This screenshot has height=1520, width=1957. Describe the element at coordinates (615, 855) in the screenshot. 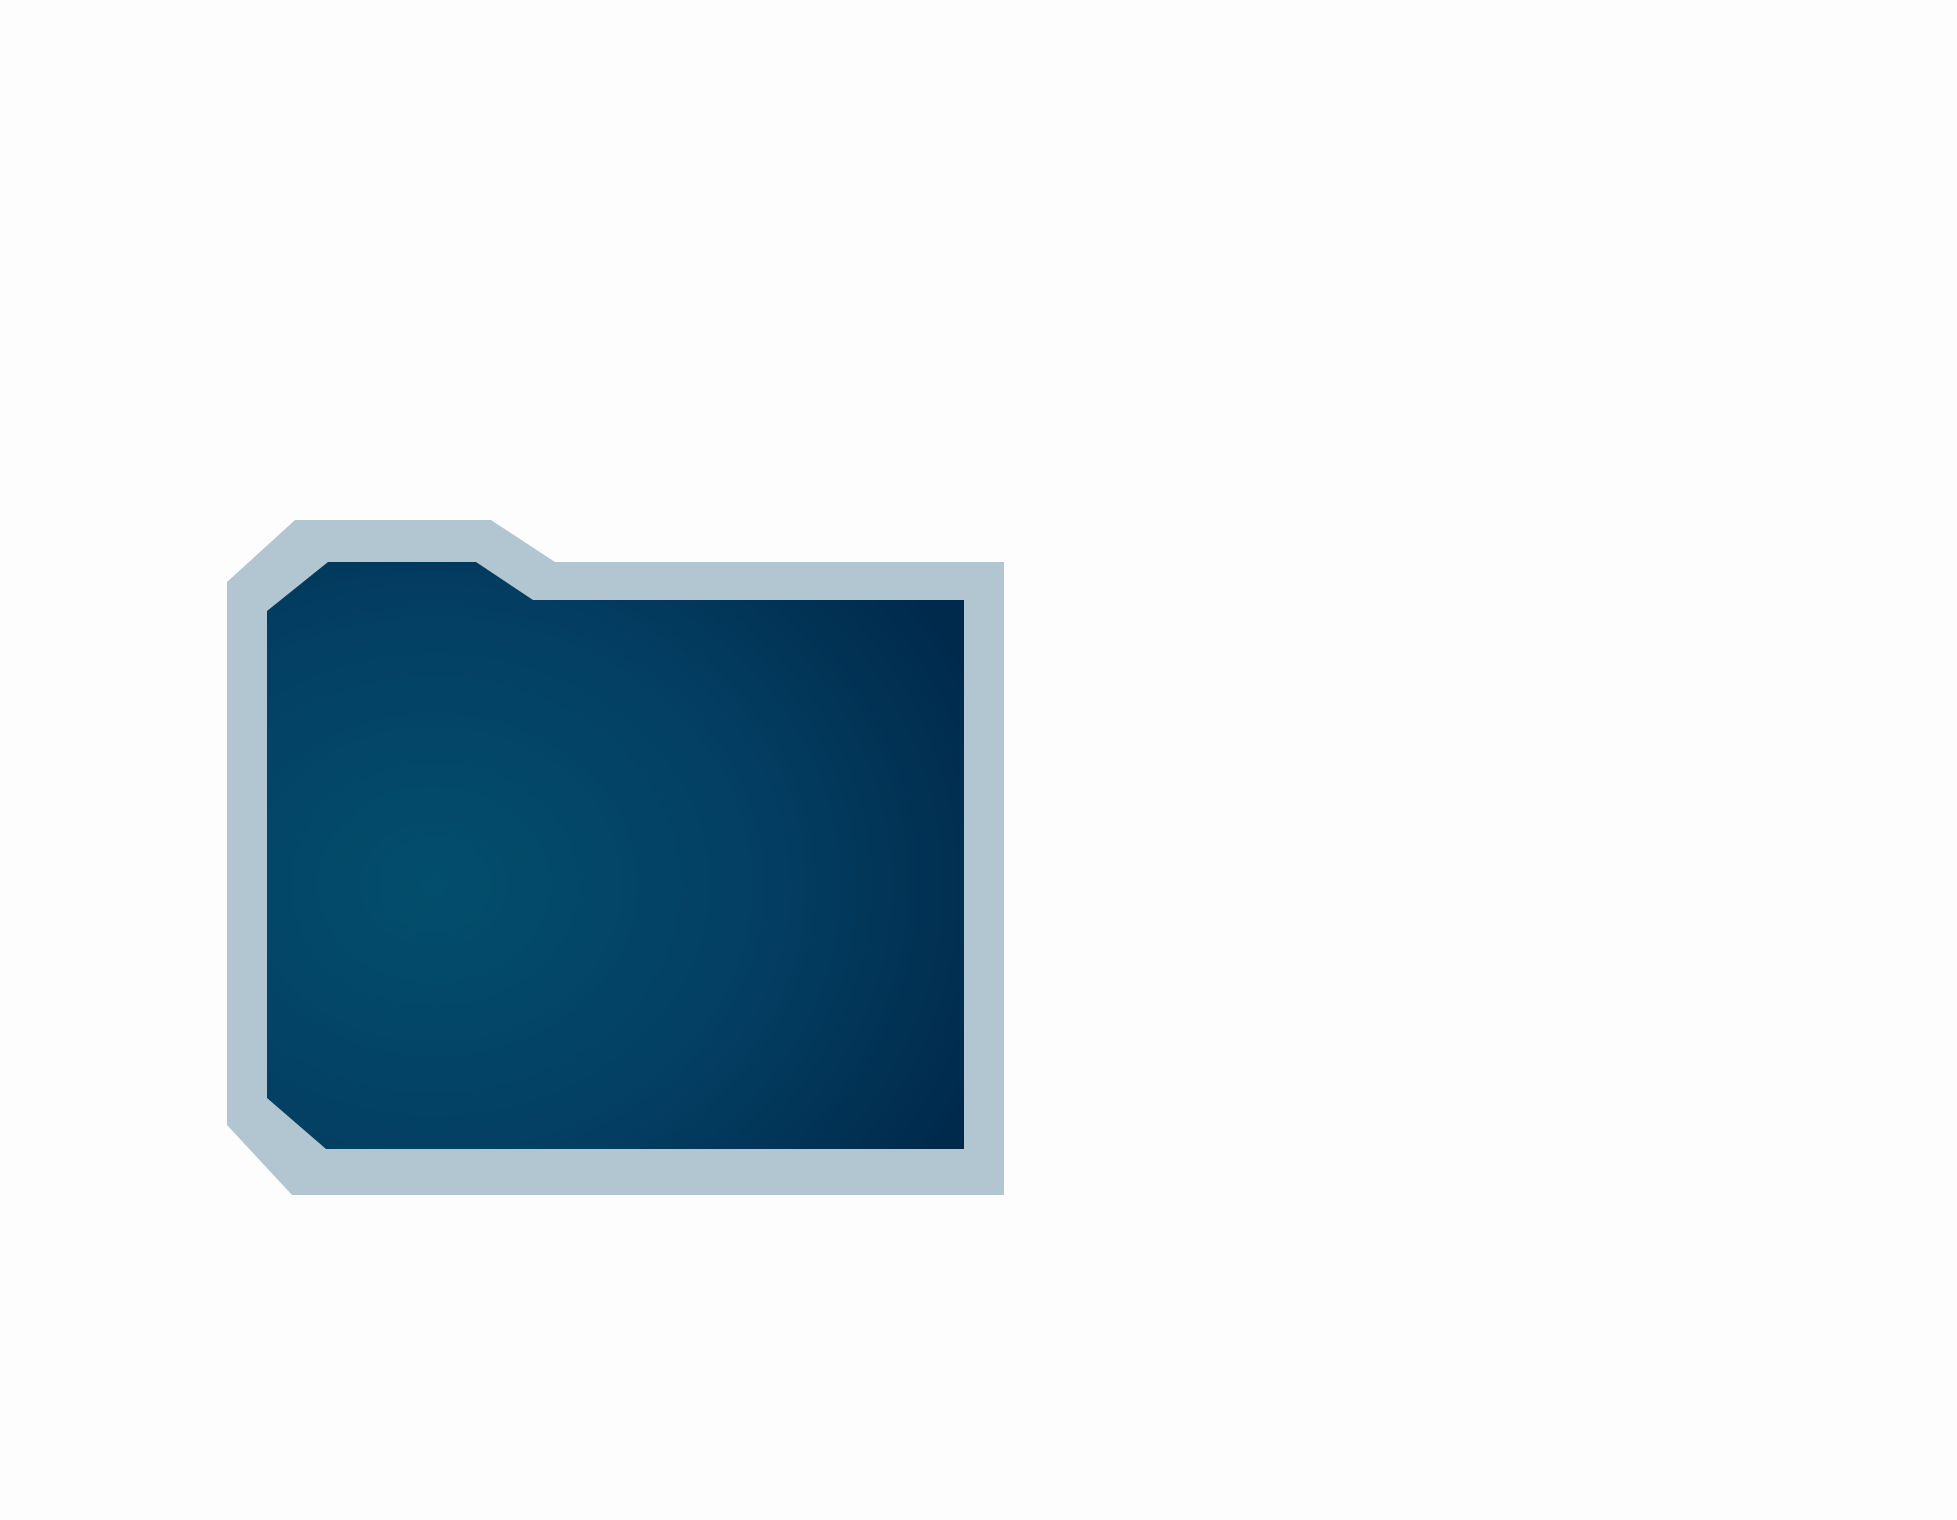

I see `folder-body` at that location.